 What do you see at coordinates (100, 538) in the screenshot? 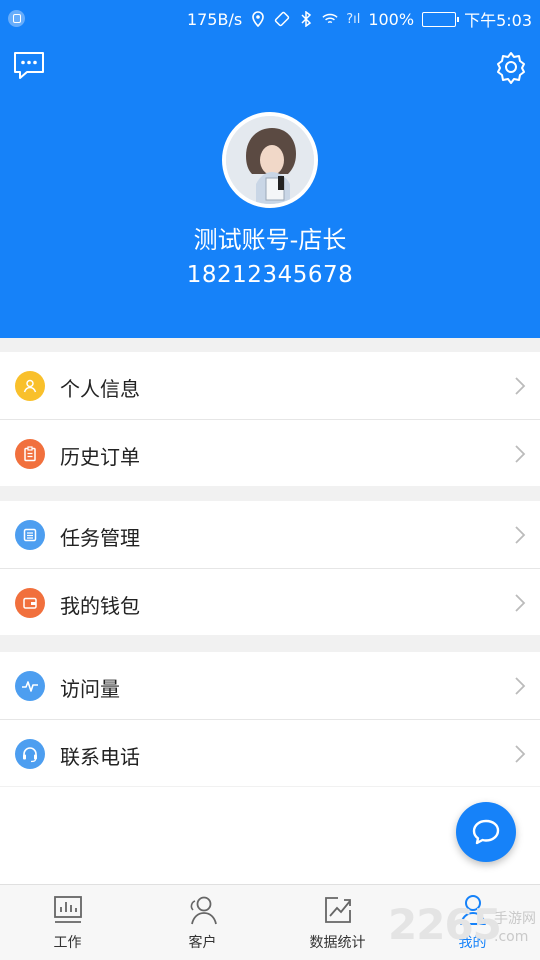
I see `menu-item-label: 任务管理` at bounding box center [100, 538].